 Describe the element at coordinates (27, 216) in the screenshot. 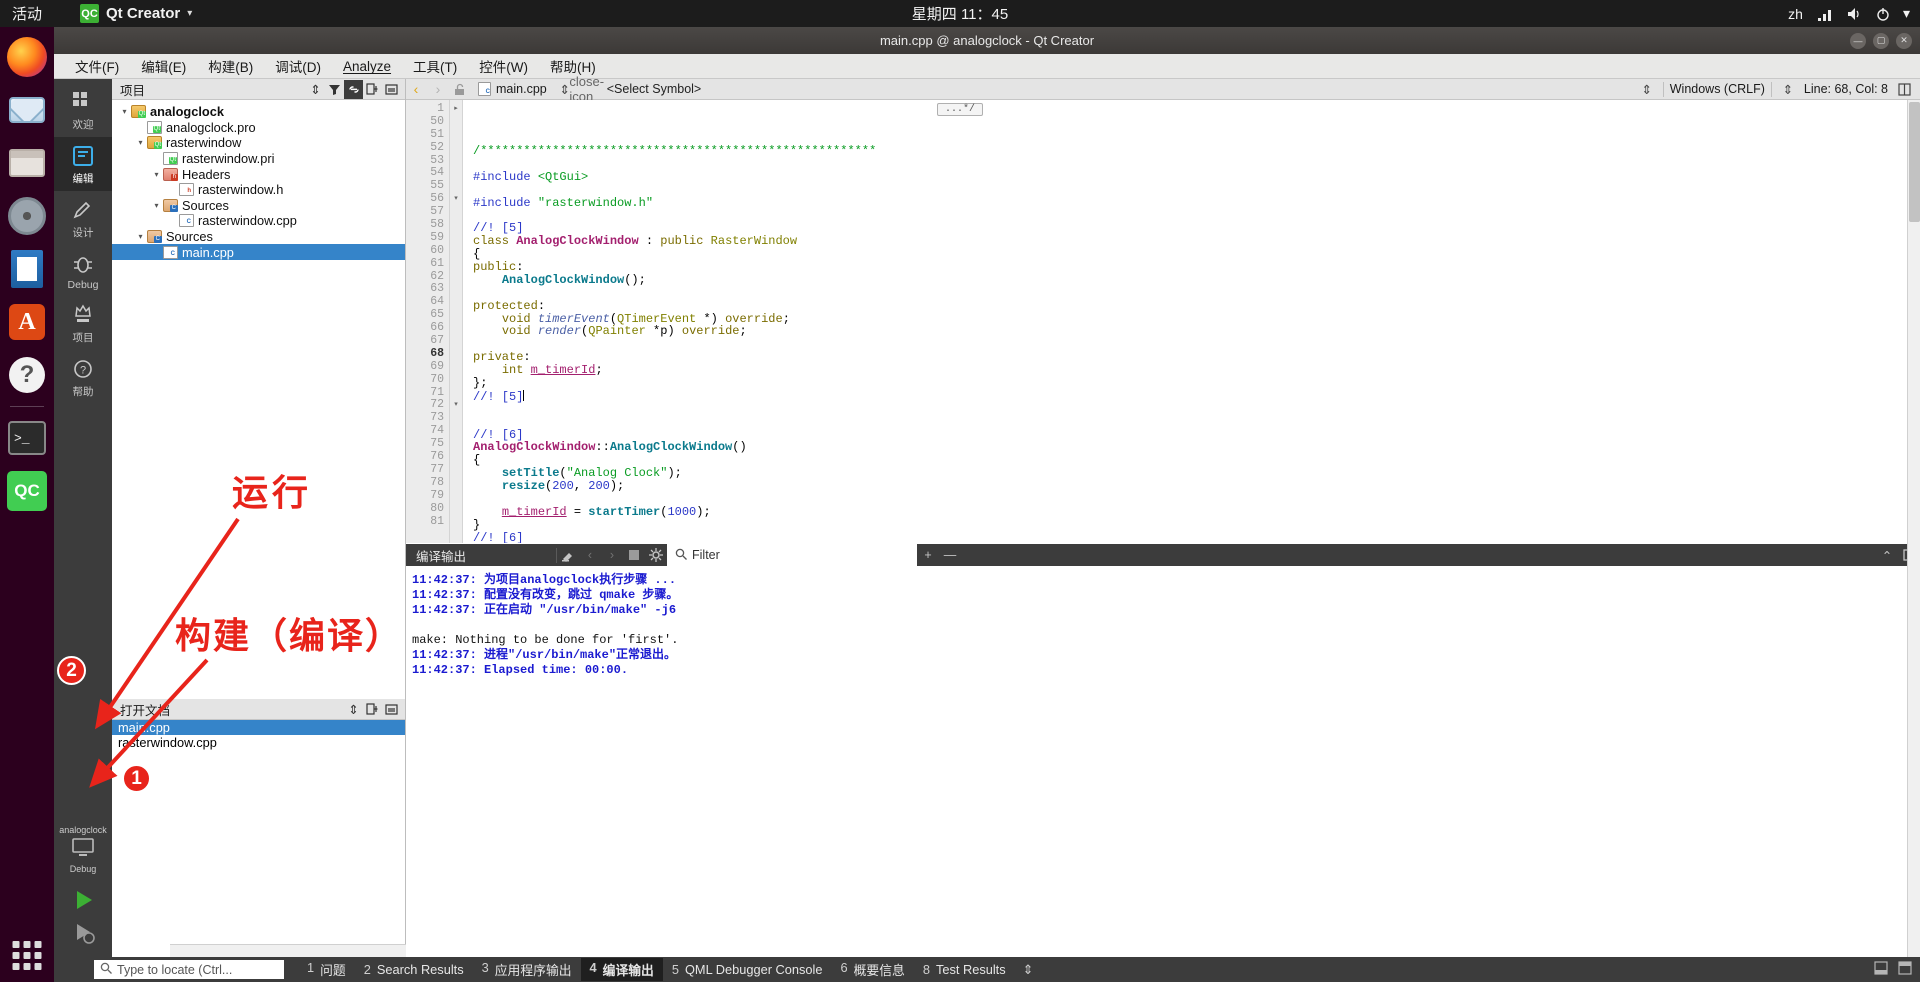

I see `dock-rhythmbox` at that location.